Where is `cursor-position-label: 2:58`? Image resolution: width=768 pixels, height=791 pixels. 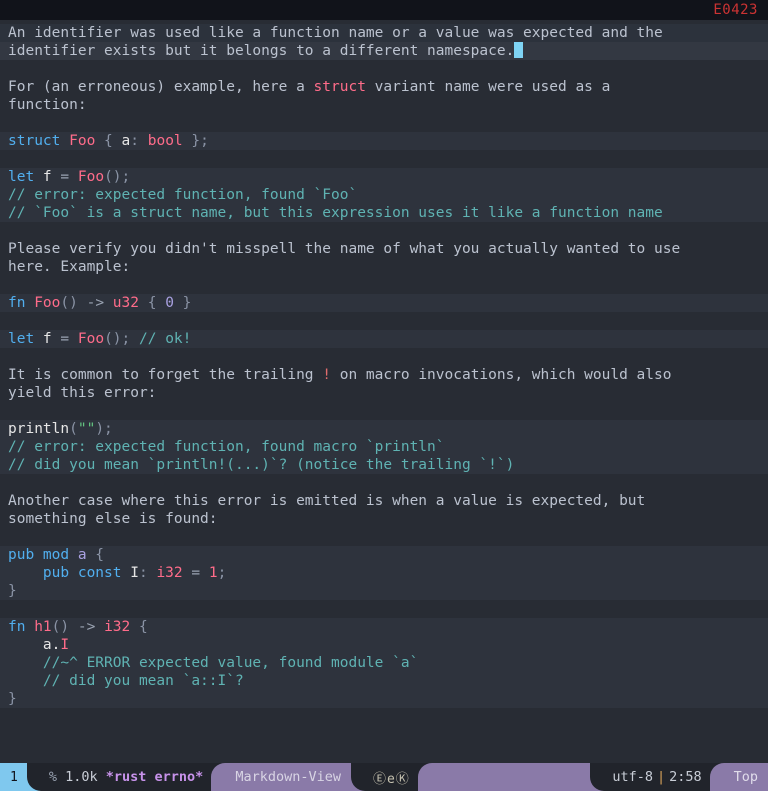
cursor-position-label: 2:58 is located at coordinates (685, 777).